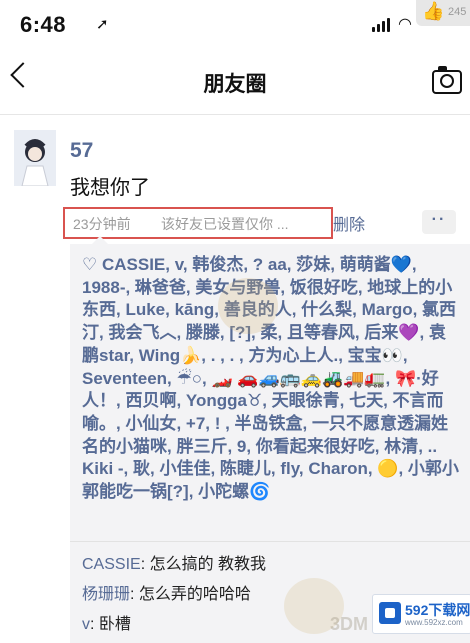  I want to click on like-badge: 👍 245, so click(443, 13).